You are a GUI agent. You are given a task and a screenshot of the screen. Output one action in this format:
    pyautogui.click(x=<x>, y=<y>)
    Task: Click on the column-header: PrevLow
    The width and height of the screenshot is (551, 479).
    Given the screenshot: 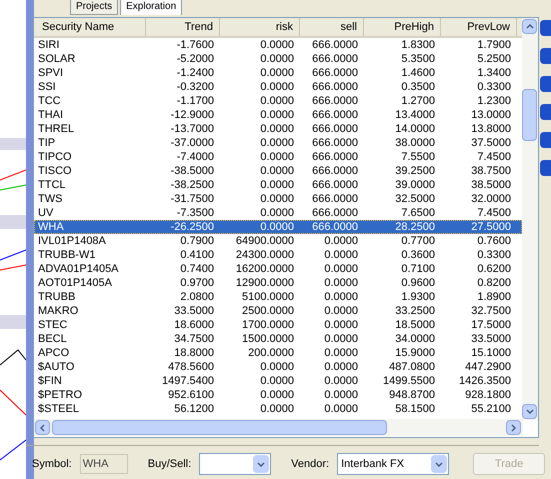 What is the action you would take?
    pyautogui.click(x=479, y=27)
    